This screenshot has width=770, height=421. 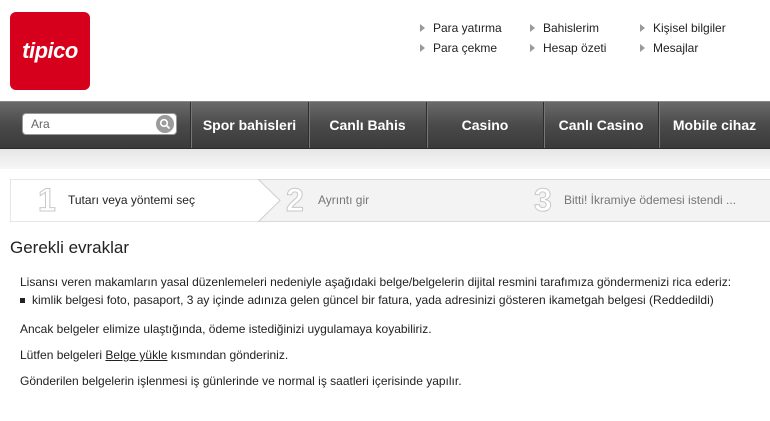 I want to click on step-1-number: 1, so click(x=47, y=200).